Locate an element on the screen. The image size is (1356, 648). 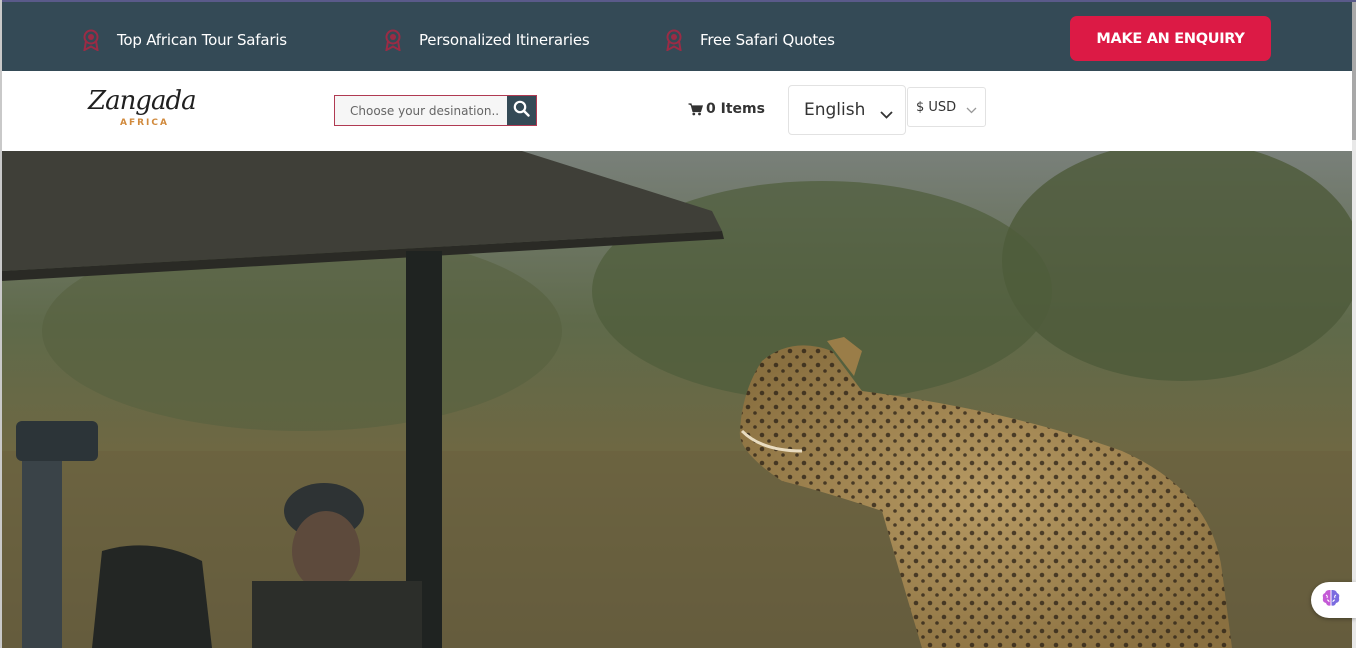
cart-icon is located at coordinates (695, 109).